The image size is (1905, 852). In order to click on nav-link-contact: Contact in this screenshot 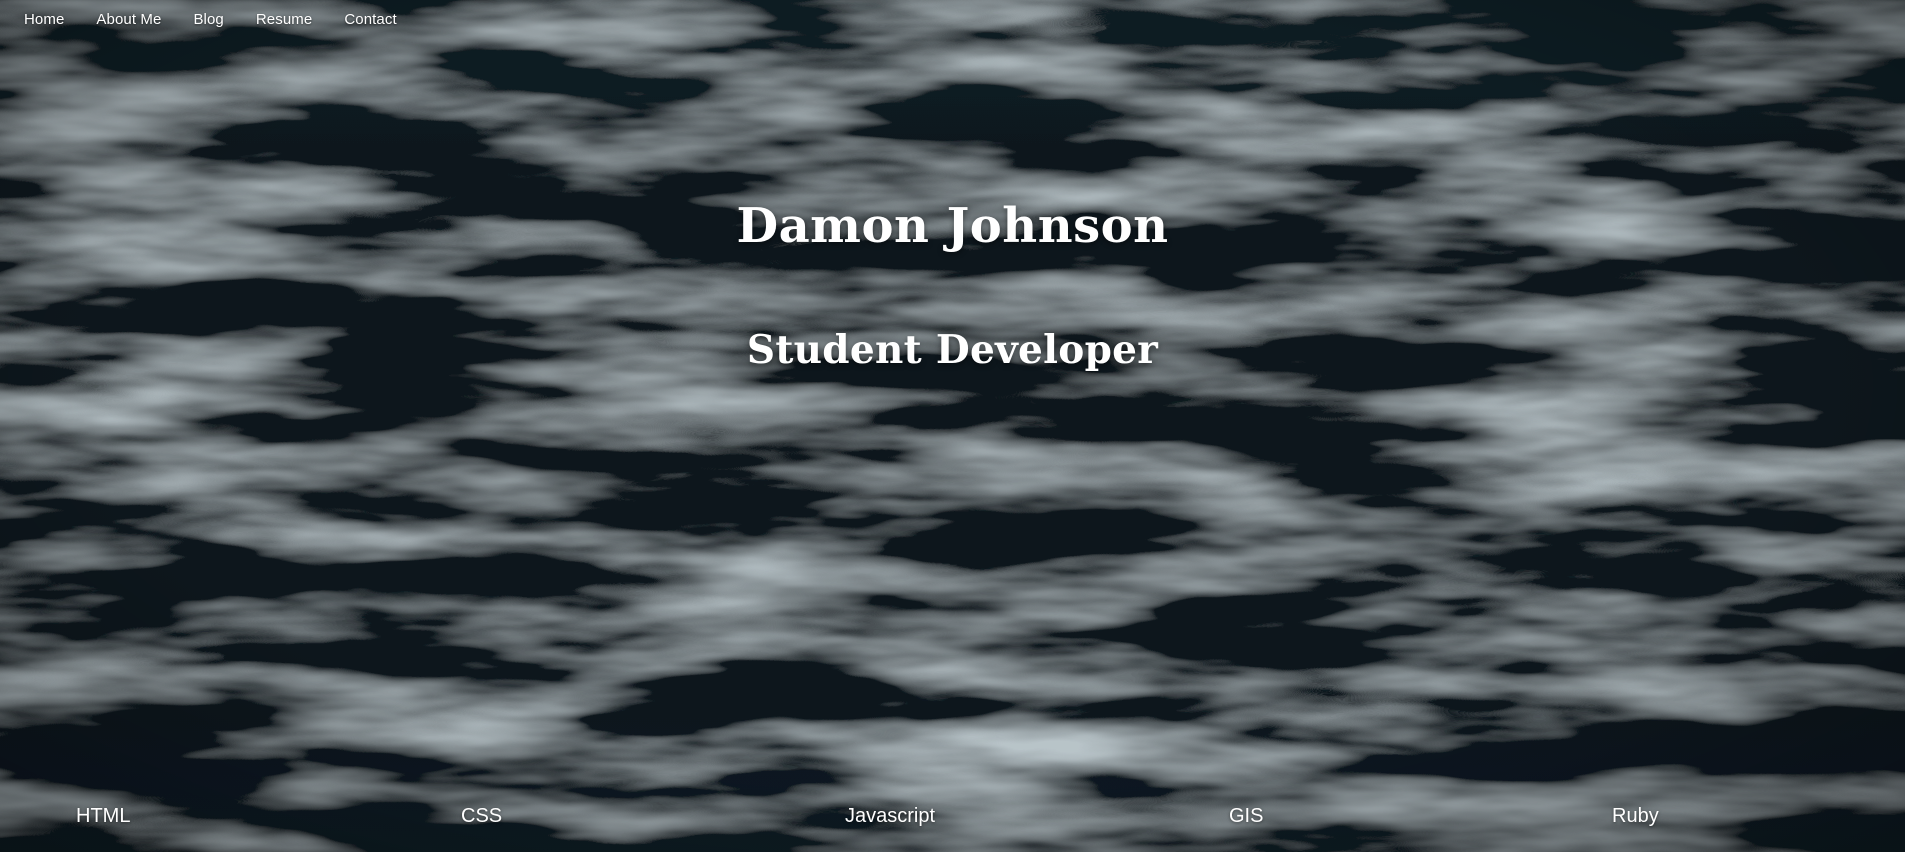, I will do `click(370, 19)`.